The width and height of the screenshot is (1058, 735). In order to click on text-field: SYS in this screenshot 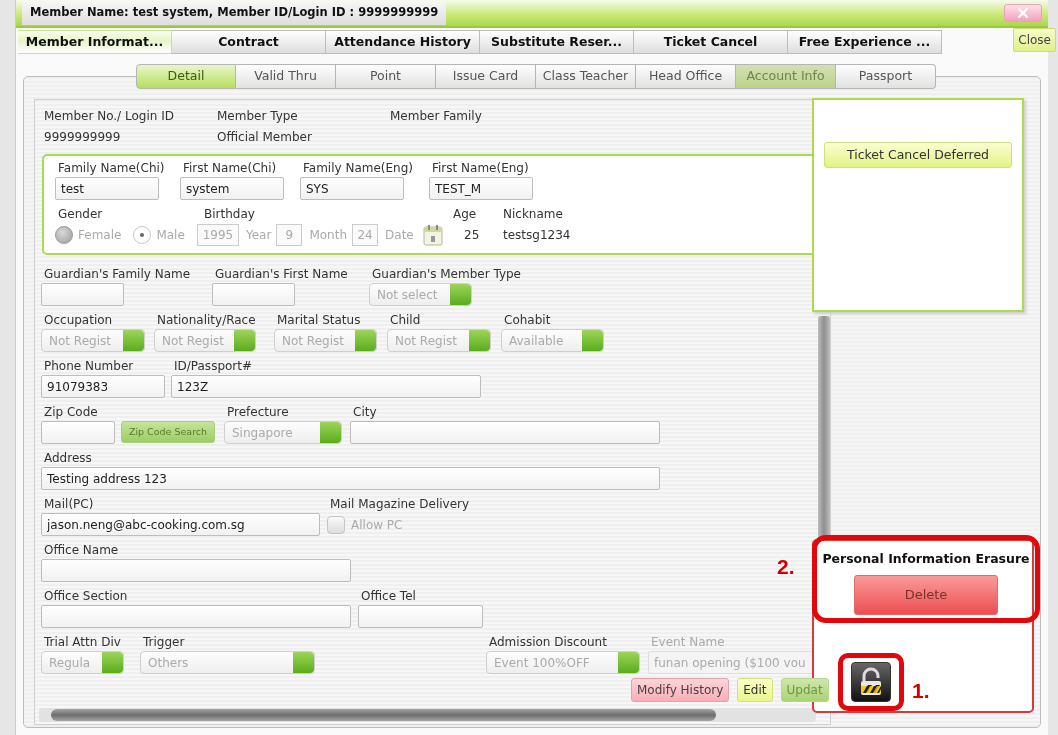, I will do `click(352, 188)`.